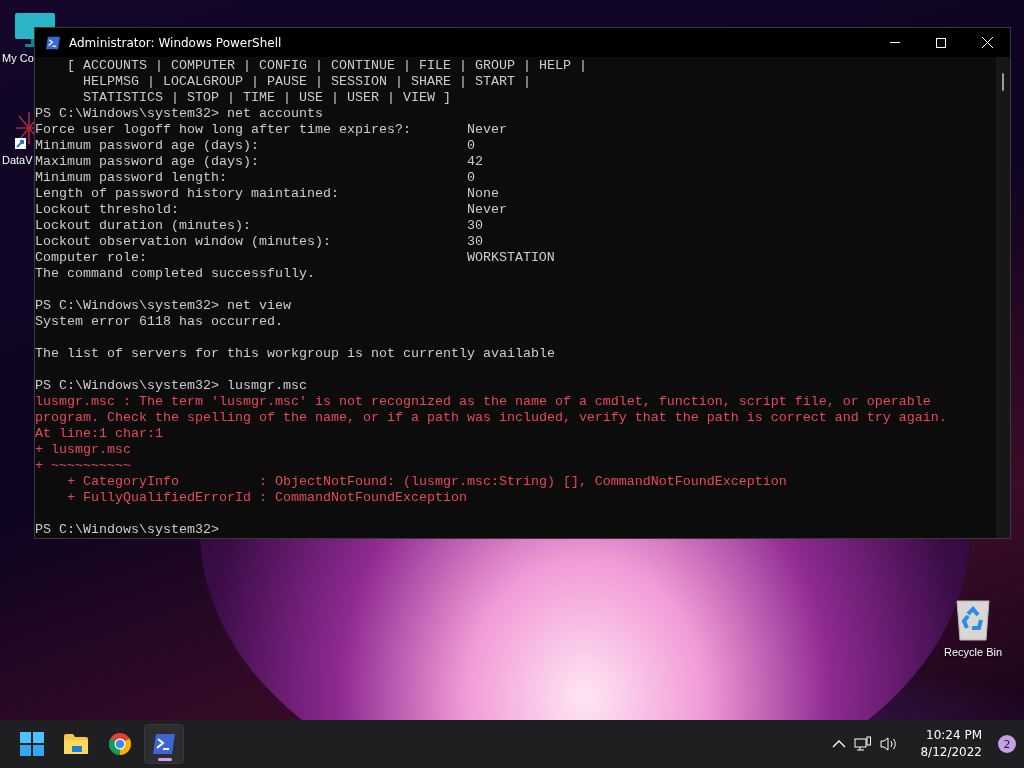 This screenshot has width=1024, height=768. Describe the element at coordinates (179, 113) in the screenshot. I see `console-line: PS C:\Windows\system32> net accounts` at that location.